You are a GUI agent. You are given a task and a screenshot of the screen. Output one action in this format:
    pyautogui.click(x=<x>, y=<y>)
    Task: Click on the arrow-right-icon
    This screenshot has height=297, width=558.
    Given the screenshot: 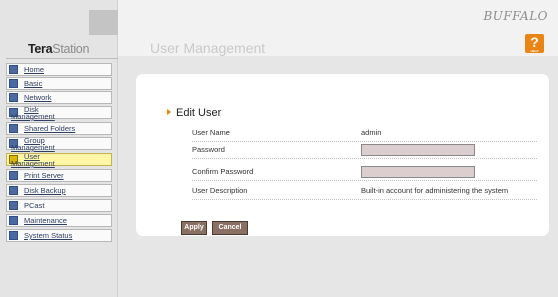 What is the action you would take?
    pyautogui.click(x=169, y=112)
    